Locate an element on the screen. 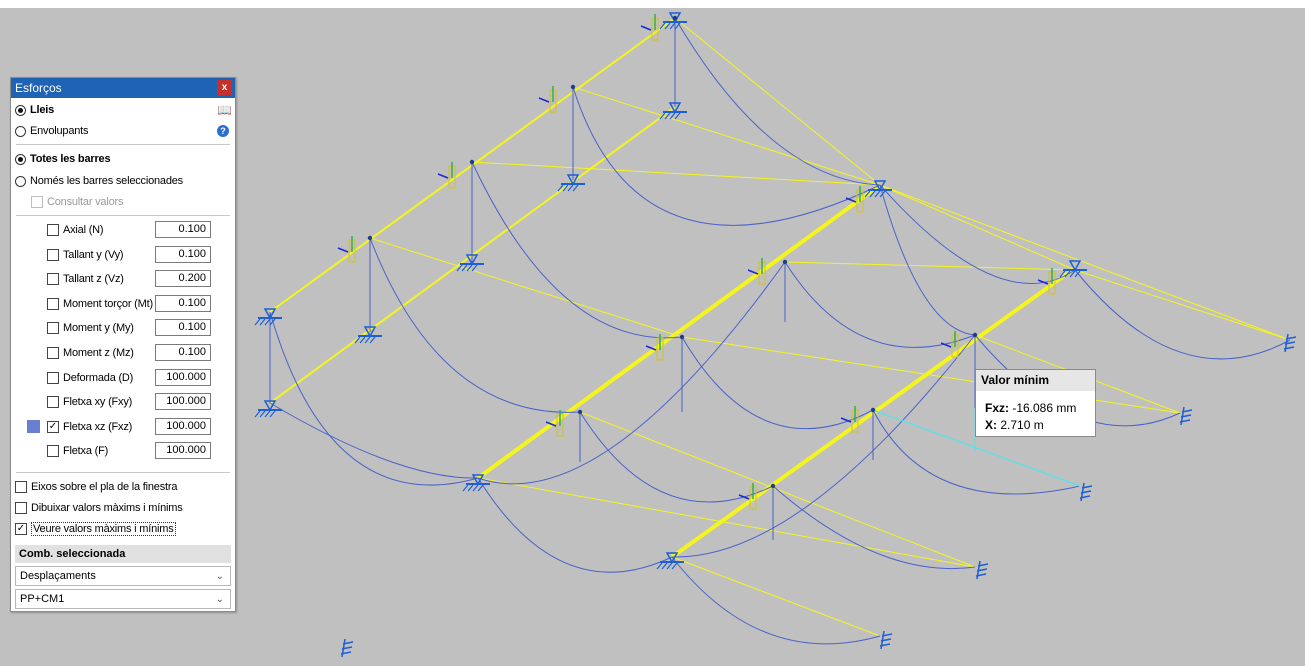 Image resolution: width=1305 pixels, height=666 pixels. dibuixar-box is located at coordinates (21, 508).